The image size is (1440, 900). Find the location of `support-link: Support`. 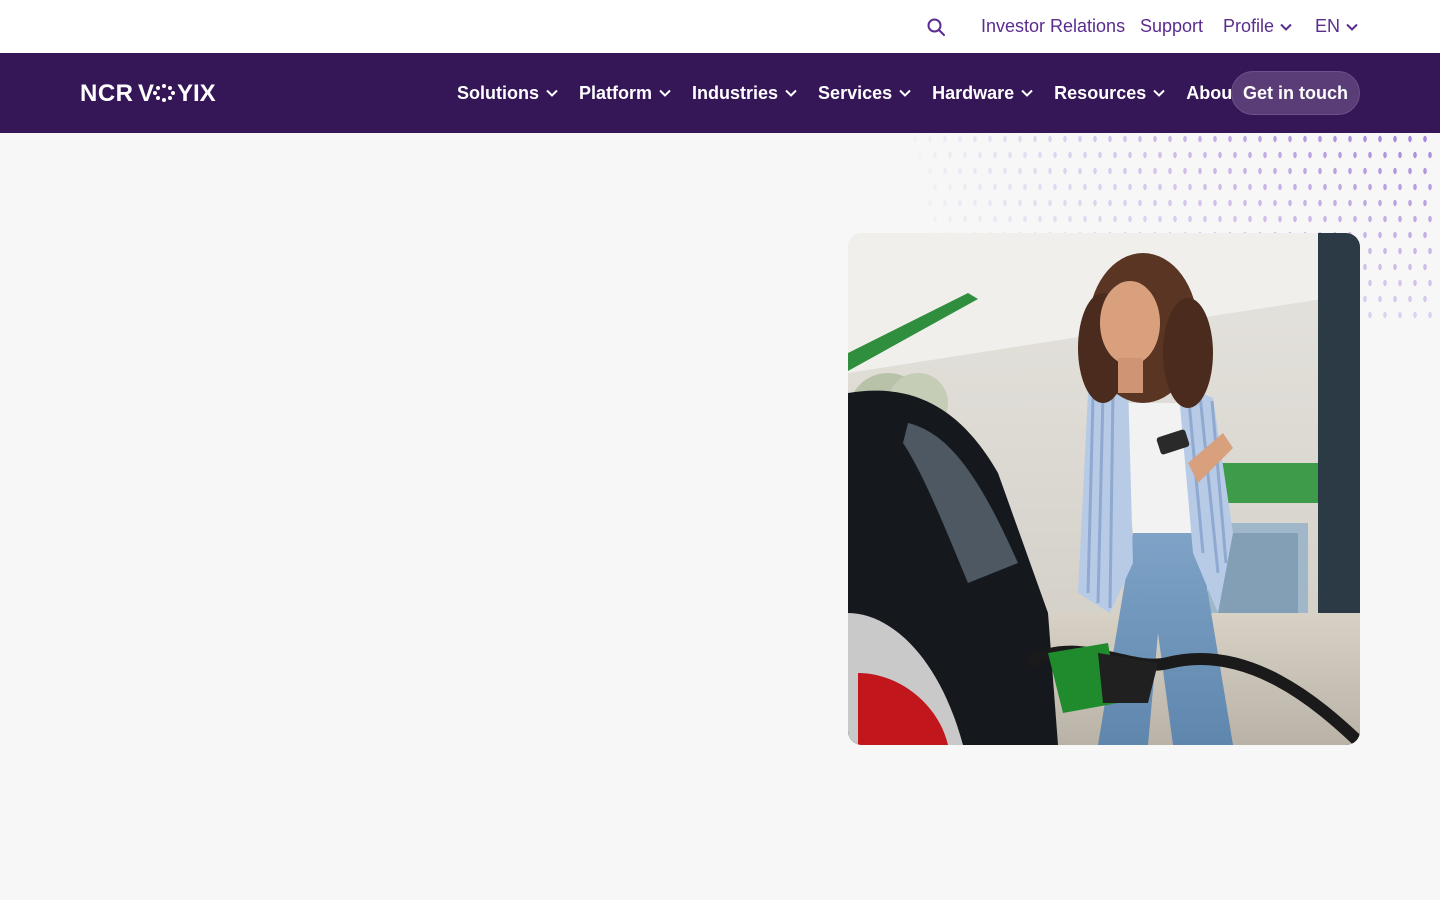

support-link: Support is located at coordinates (1171, 26).